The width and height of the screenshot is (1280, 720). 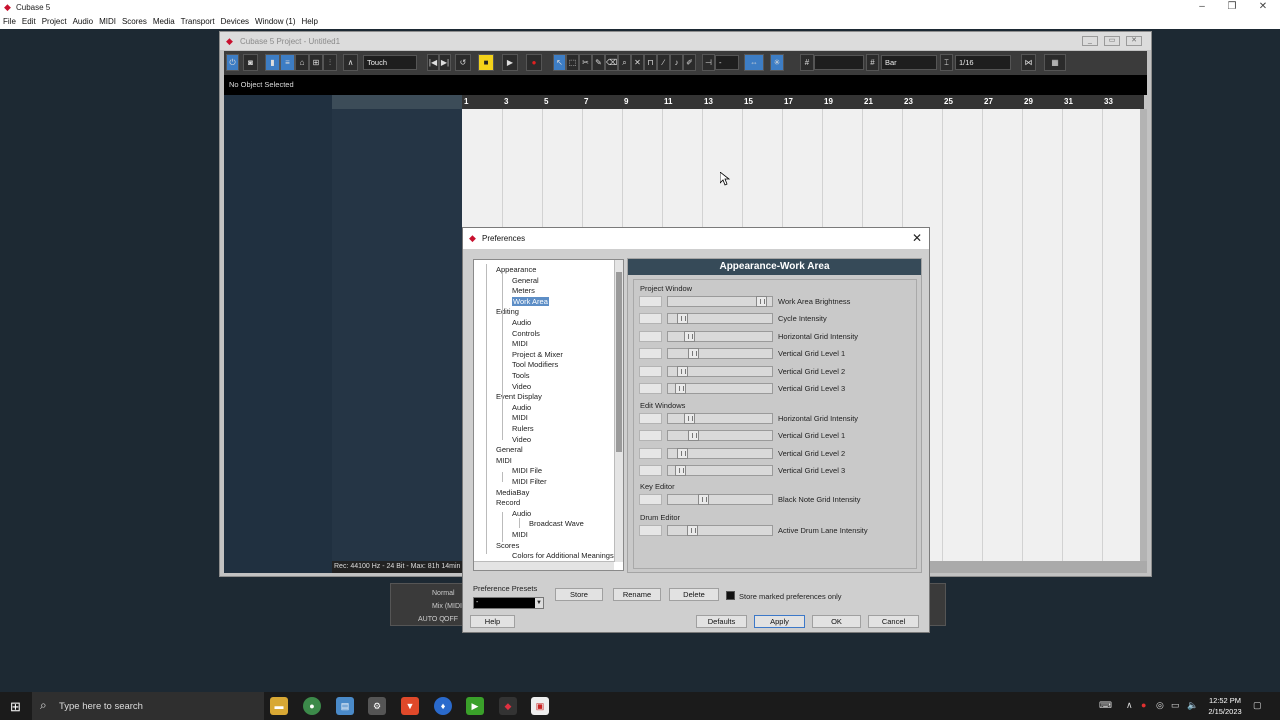 What do you see at coordinates (530, 301) in the screenshot?
I see `tree-item: Work Area` at bounding box center [530, 301].